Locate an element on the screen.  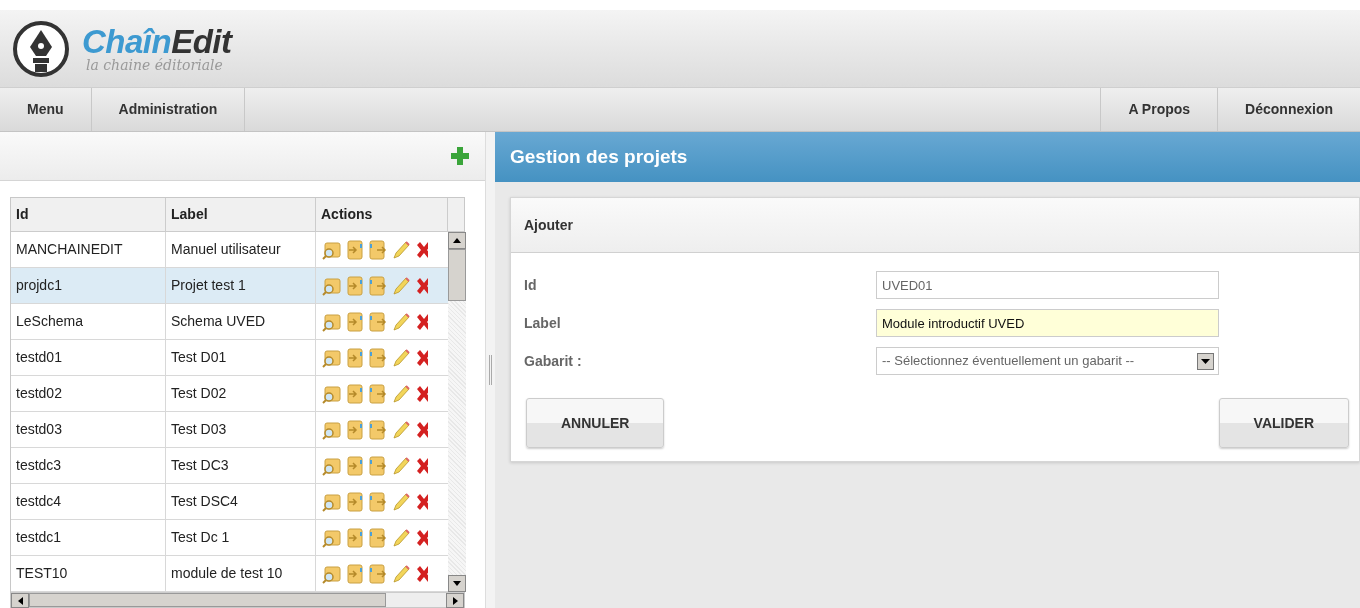
text-field: UVED01 is located at coordinates (1047, 285).